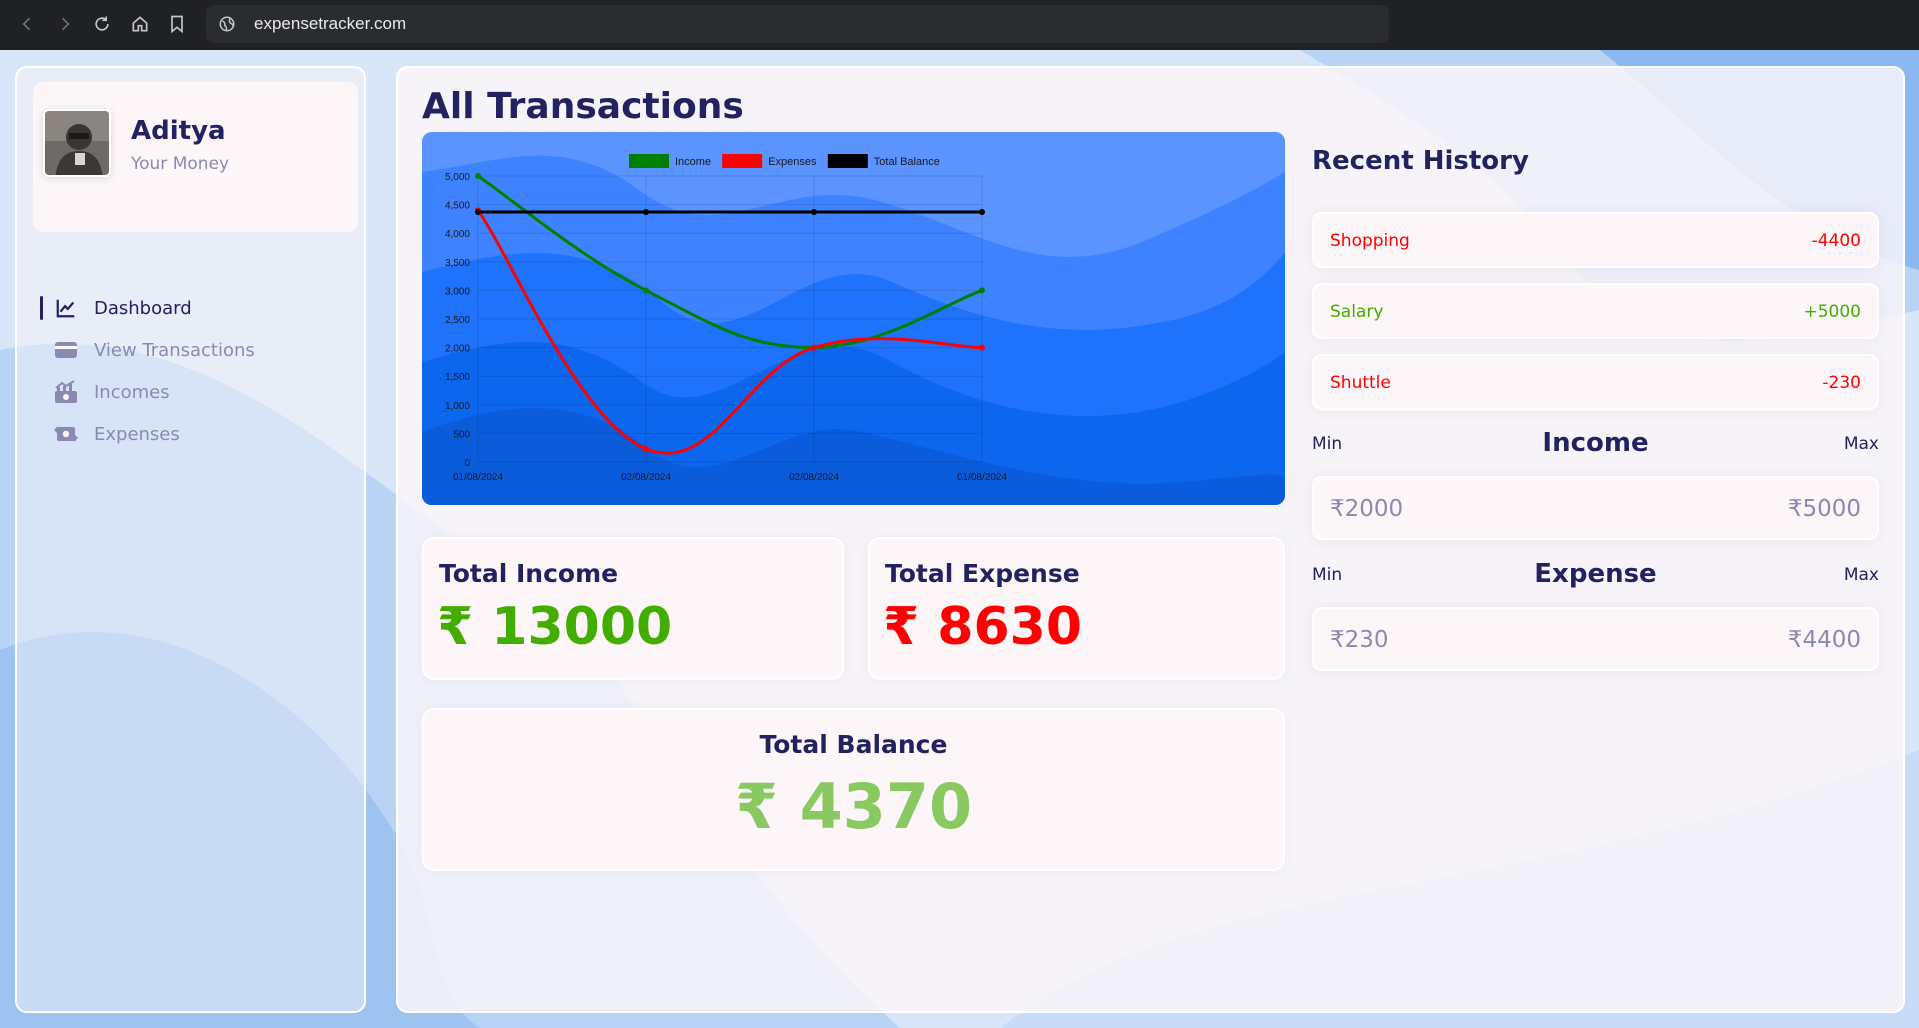 The width and height of the screenshot is (1919, 1028). Describe the element at coordinates (1841, 383) in the screenshot. I see `history-item-amount: -230` at that location.